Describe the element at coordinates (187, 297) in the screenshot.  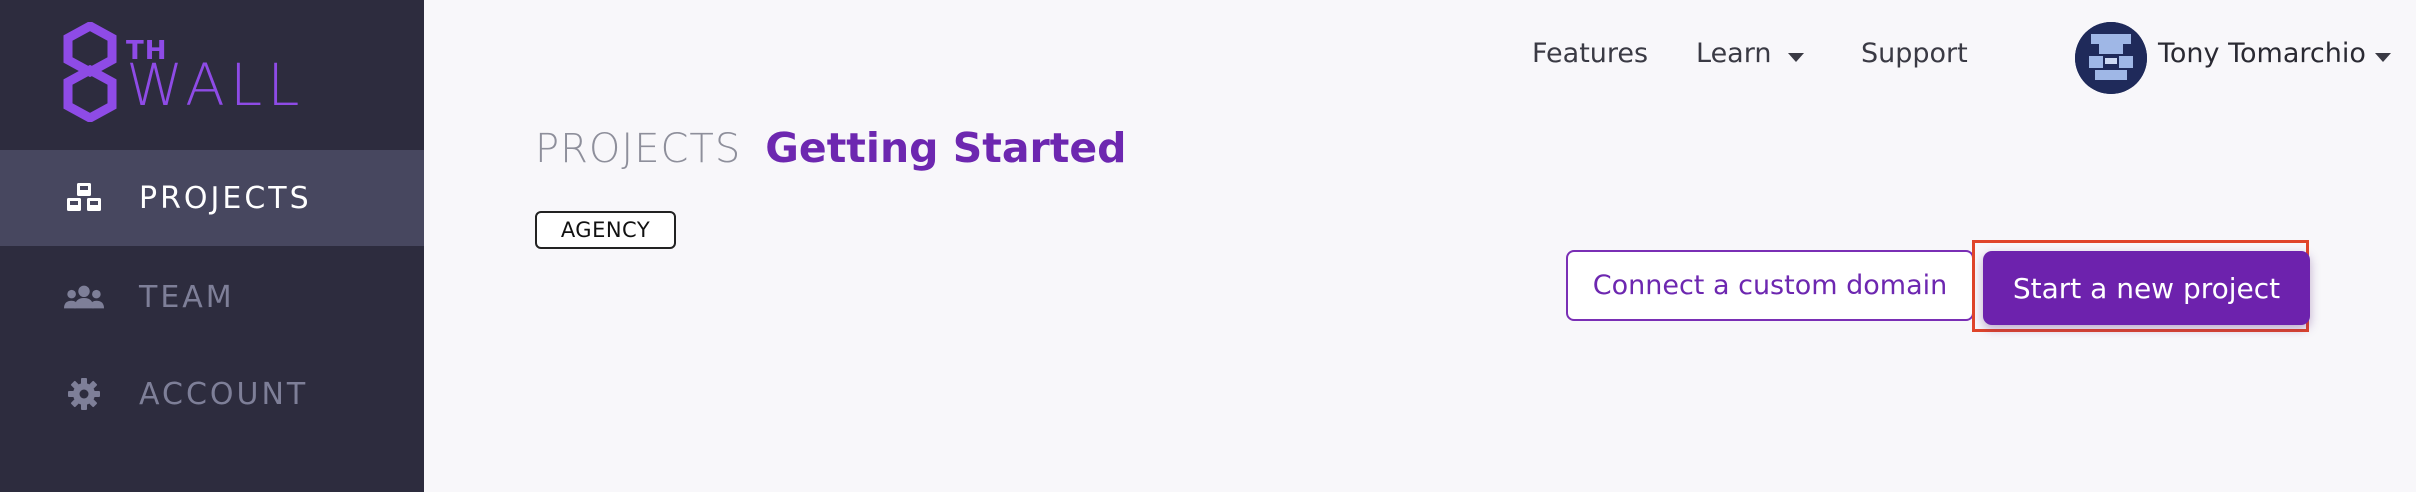
I see `sidebar-item-label: TEAM` at that location.